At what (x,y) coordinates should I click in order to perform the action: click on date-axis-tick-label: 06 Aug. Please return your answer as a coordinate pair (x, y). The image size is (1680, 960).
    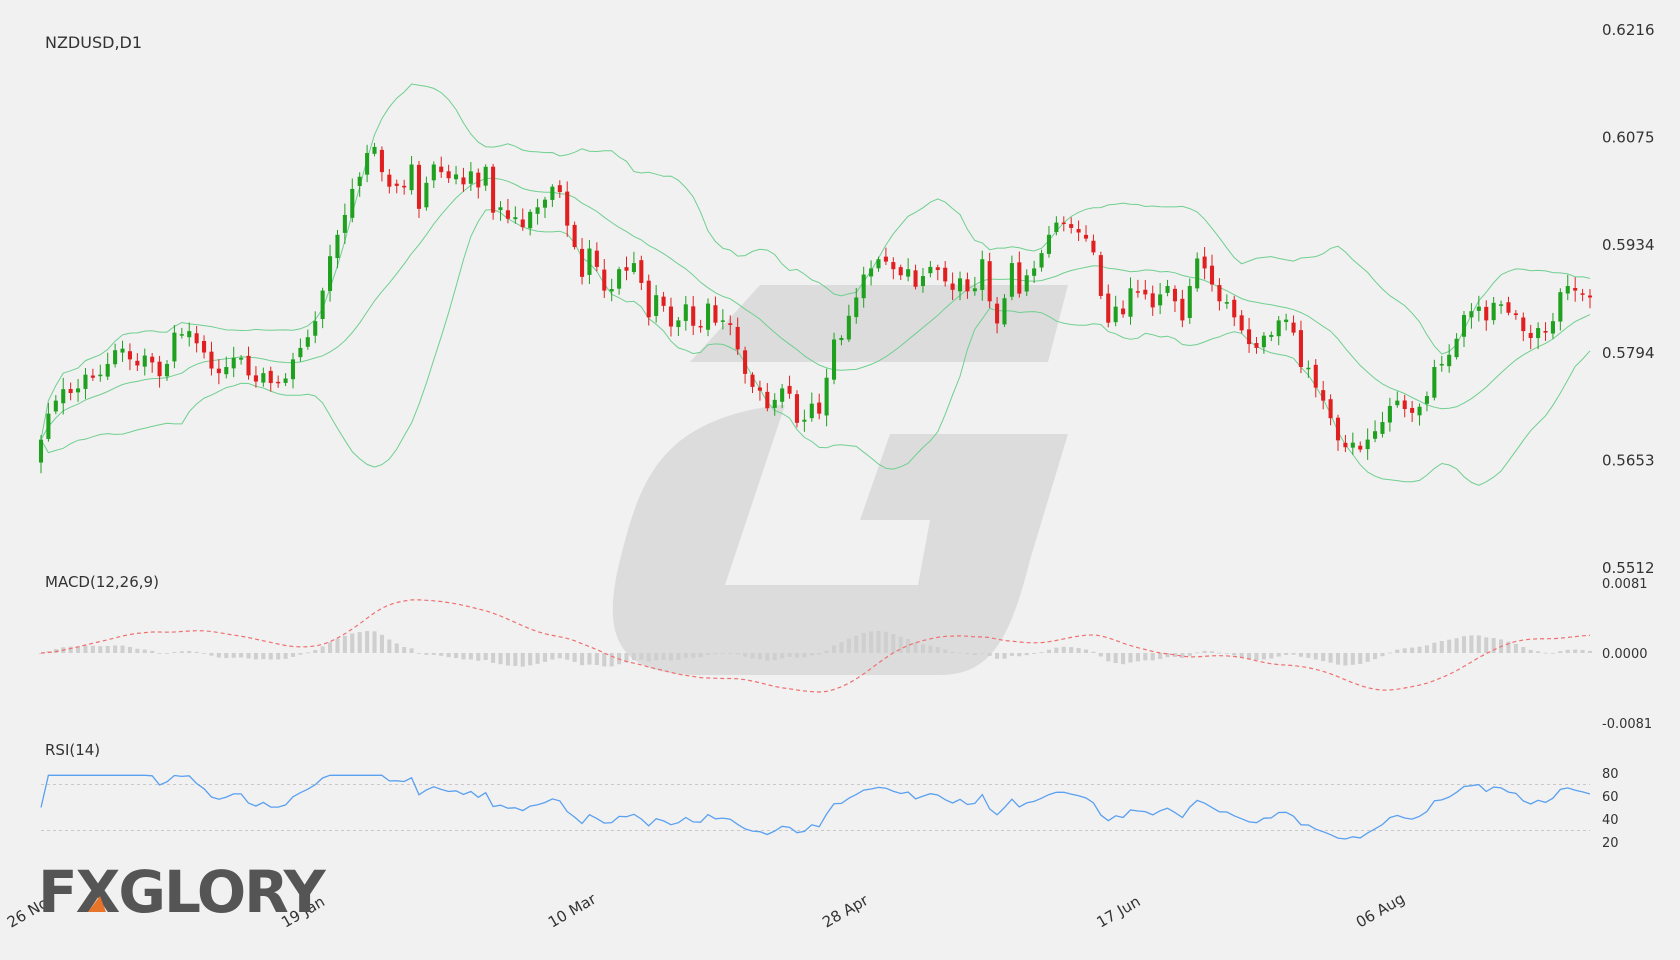
    Looking at the image, I should click on (1380, 910).